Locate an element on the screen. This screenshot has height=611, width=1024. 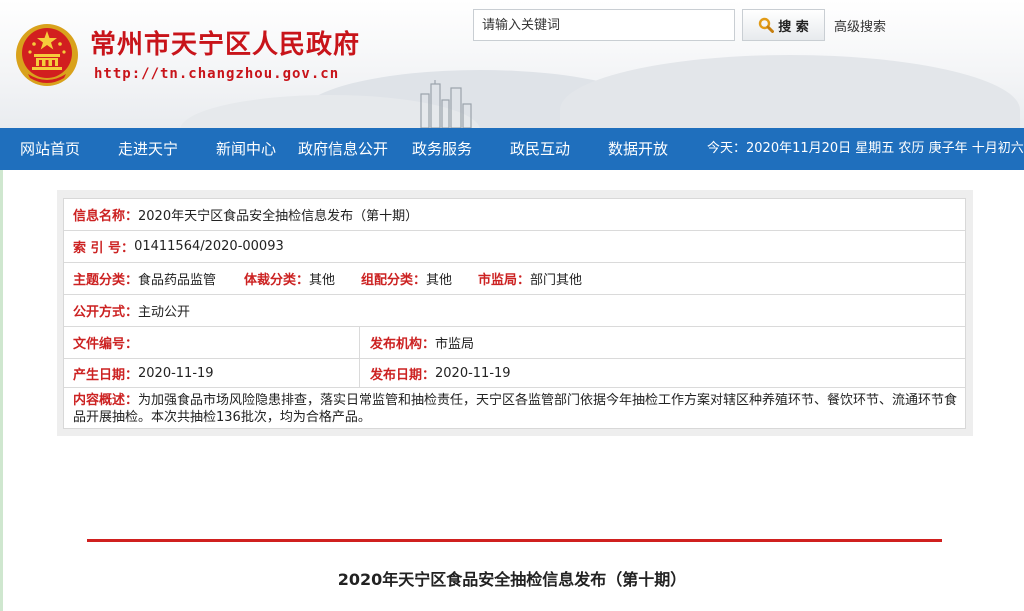
info-doc-no-label: 文件编号： is located at coordinates (106, 344).